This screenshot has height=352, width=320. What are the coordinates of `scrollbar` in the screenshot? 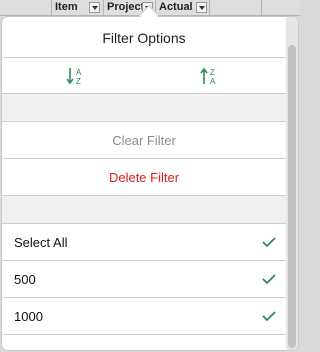 It's located at (292, 183).